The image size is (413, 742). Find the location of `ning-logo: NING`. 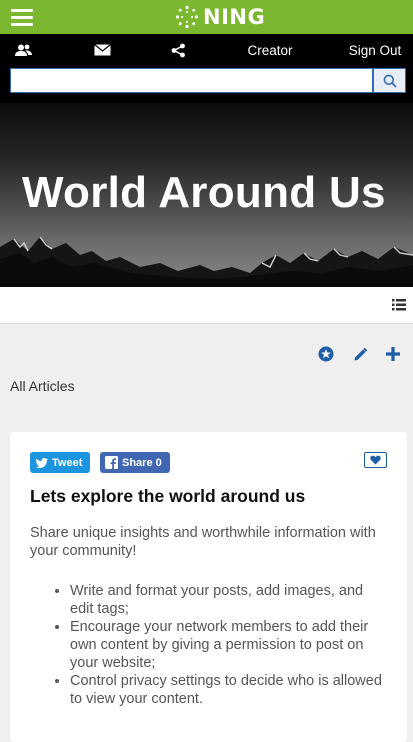

ning-logo: NING is located at coordinates (220, 17).